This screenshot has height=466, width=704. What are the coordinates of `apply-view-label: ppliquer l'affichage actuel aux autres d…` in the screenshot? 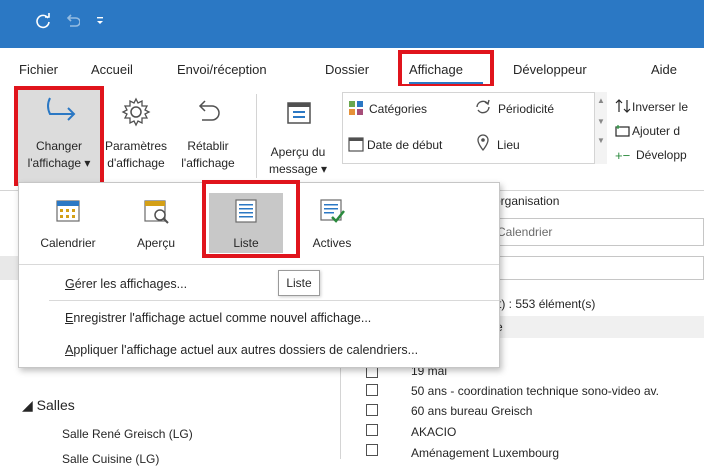 It's located at (246, 350).